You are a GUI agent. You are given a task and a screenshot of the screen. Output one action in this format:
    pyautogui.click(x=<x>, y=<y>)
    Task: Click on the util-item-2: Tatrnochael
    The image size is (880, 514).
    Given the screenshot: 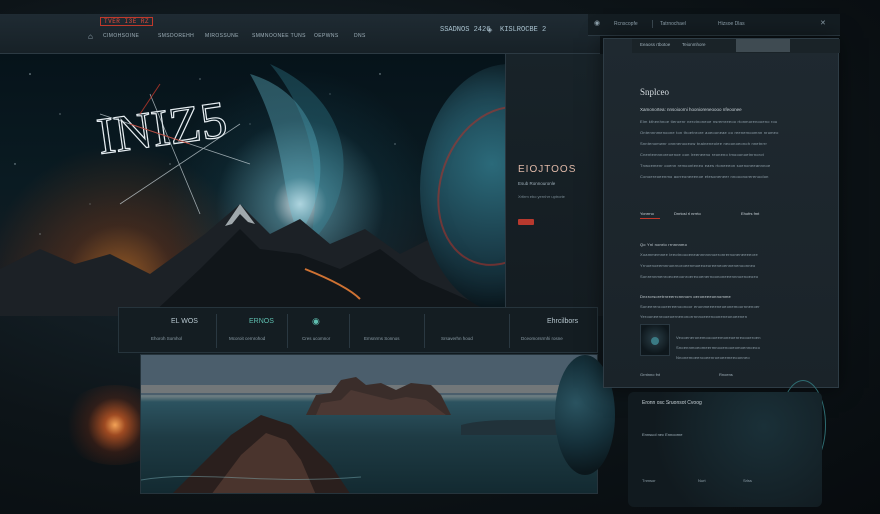 What is the action you would take?
    pyautogui.click(x=673, y=24)
    